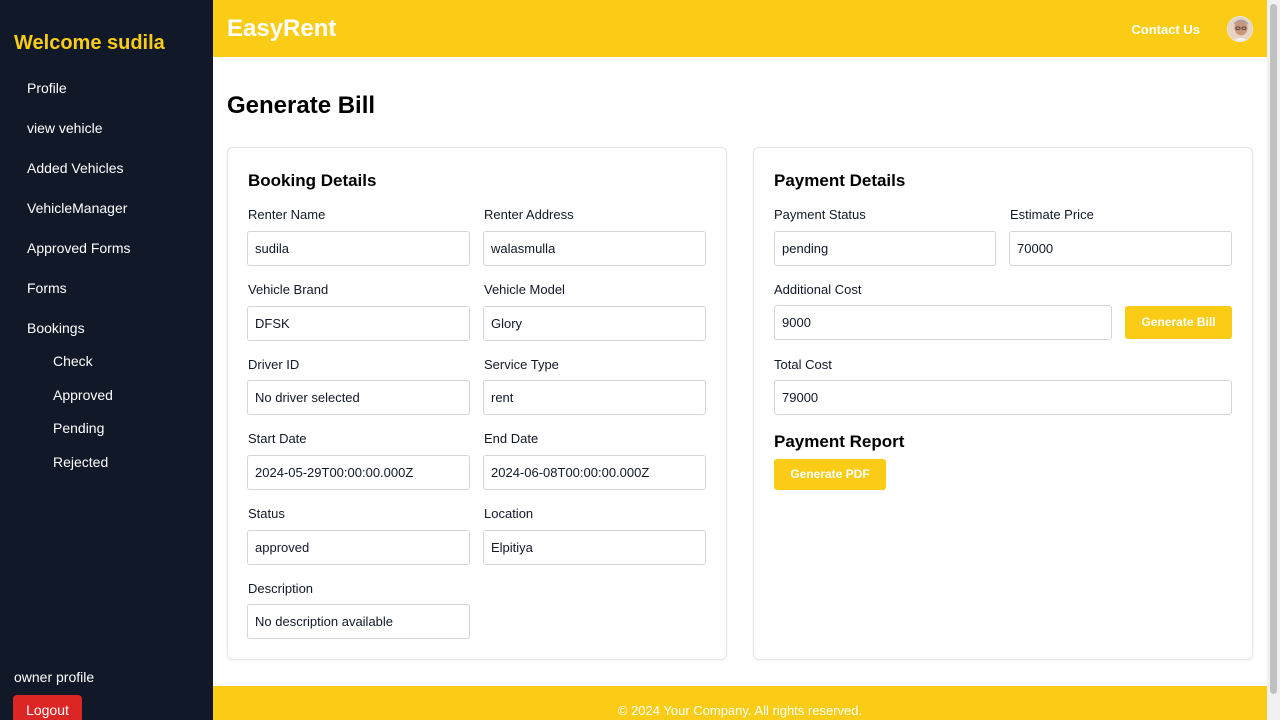 This screenshot has height=720, width=1280. Describe the element at coordinates (594, 397) in the screenshot. I see `service-type-field: rent` at that location.